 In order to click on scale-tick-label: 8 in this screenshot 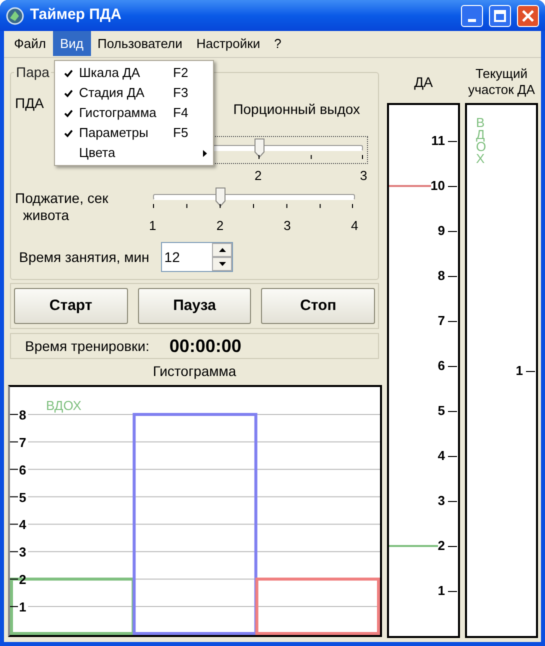, I will do `click(441, 276)`.